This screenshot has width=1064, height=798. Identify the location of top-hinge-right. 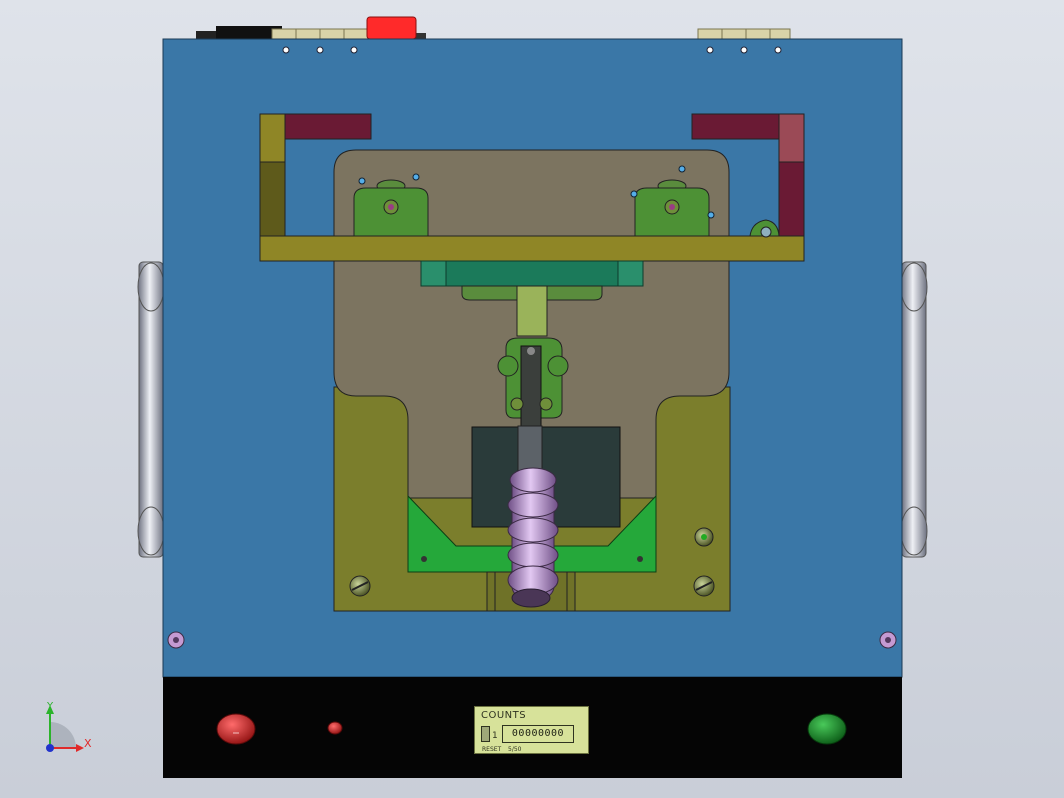
(744, 34).